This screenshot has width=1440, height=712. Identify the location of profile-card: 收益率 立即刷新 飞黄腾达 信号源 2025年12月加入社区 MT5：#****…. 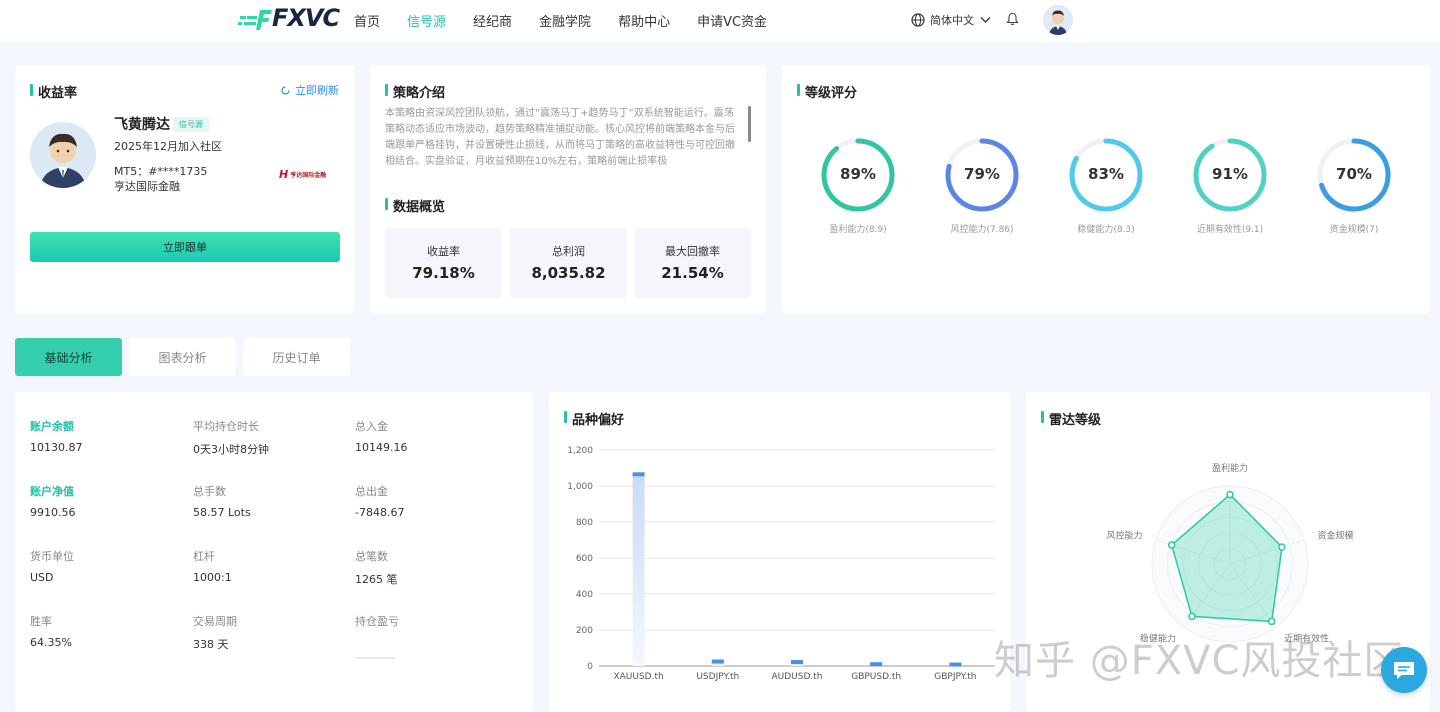
(184, 189).